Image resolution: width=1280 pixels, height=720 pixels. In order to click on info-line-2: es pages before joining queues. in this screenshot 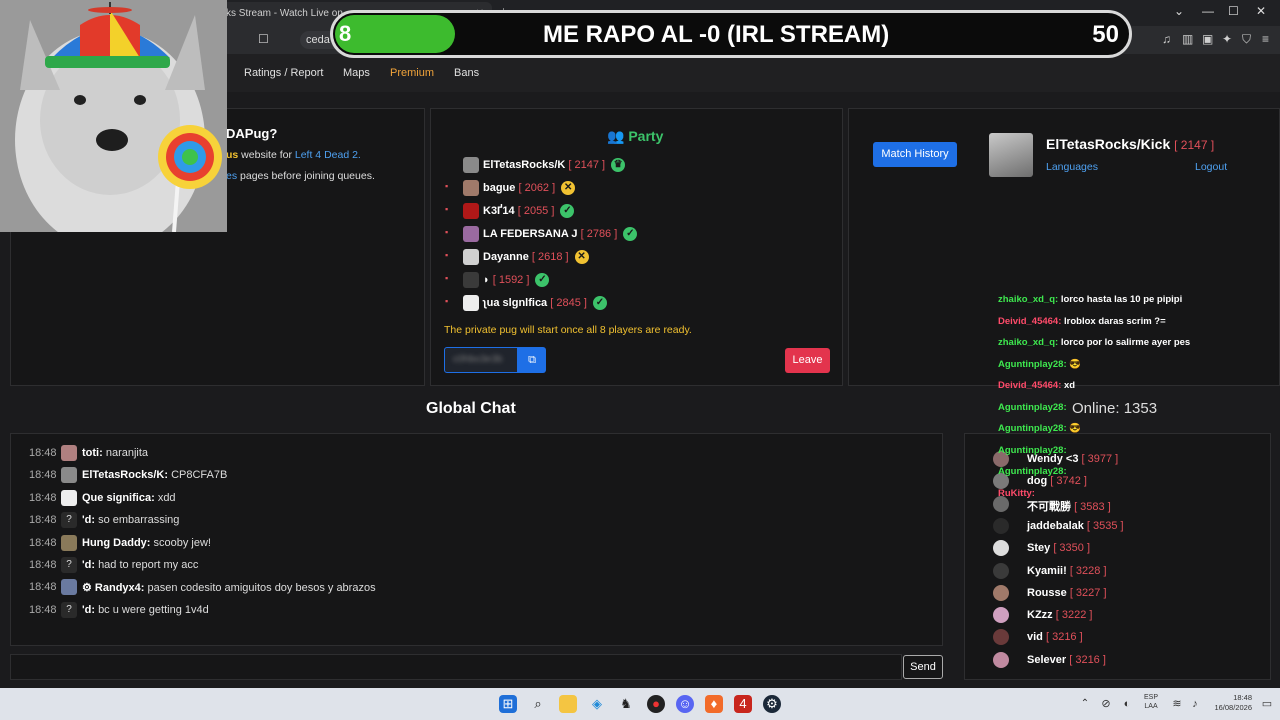, I will do `click(300, 176)`.